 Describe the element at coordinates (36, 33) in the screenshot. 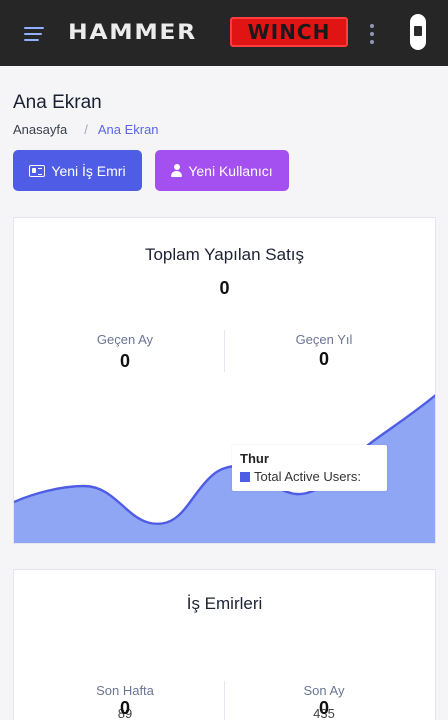

I see `hamburger-menu-icon` at that location.